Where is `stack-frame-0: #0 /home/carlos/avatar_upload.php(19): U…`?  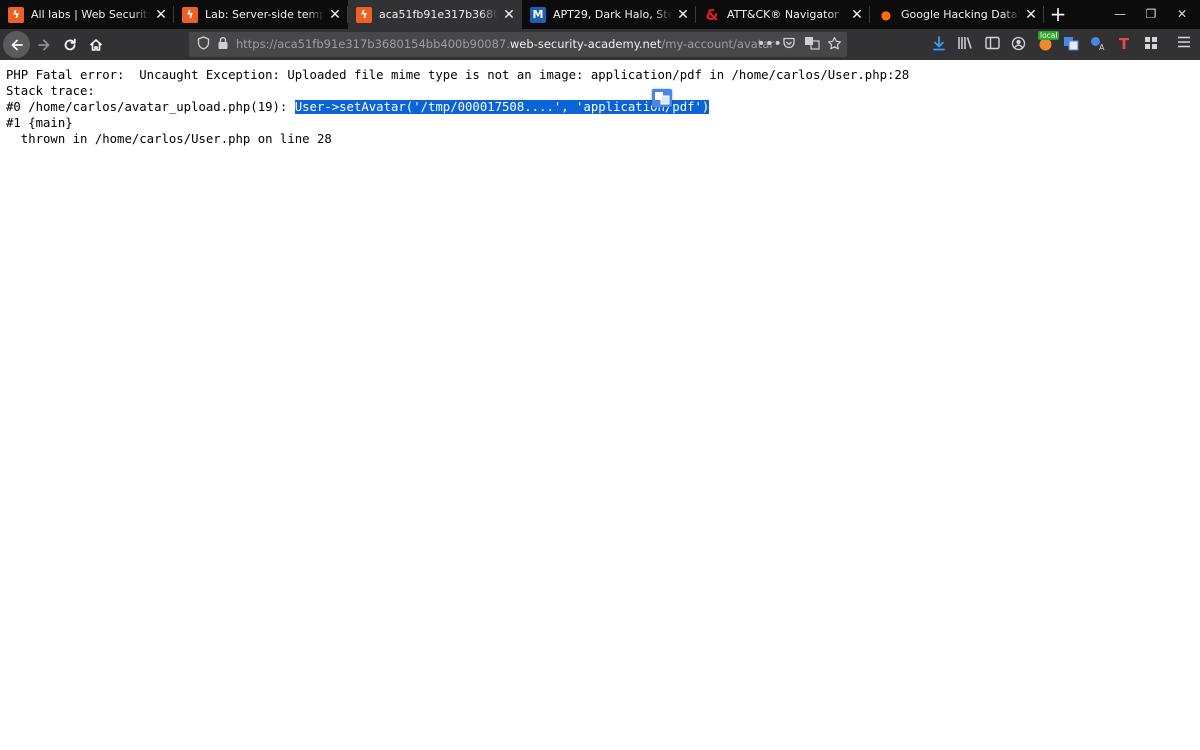 stack-frame-0: #0 /home/carlos/avatar_upload.php(19): U… is located at coordinates (457, 107).